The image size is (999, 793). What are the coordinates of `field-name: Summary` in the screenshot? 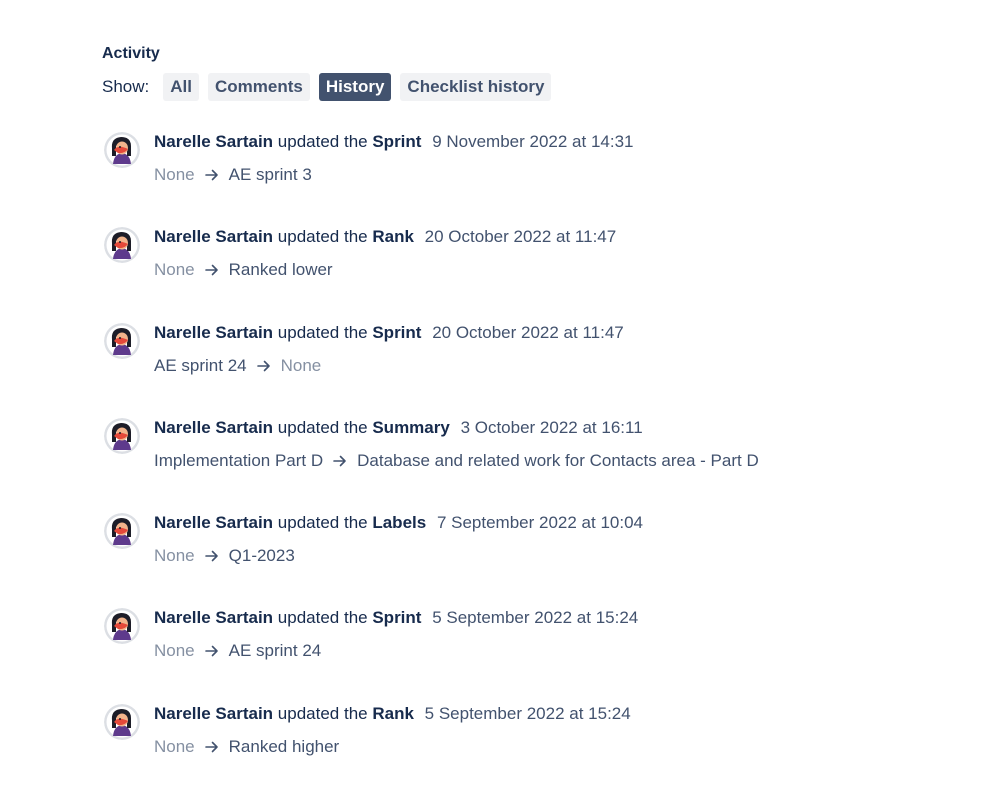 It's located at (411, 427).